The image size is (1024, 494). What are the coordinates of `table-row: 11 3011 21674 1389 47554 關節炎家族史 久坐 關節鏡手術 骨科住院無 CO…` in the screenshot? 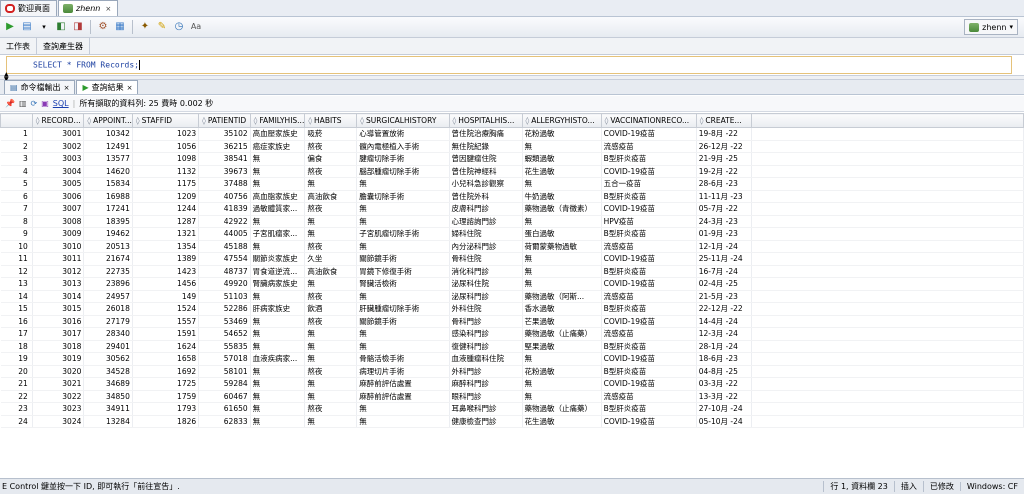 It's located at (512, 259).